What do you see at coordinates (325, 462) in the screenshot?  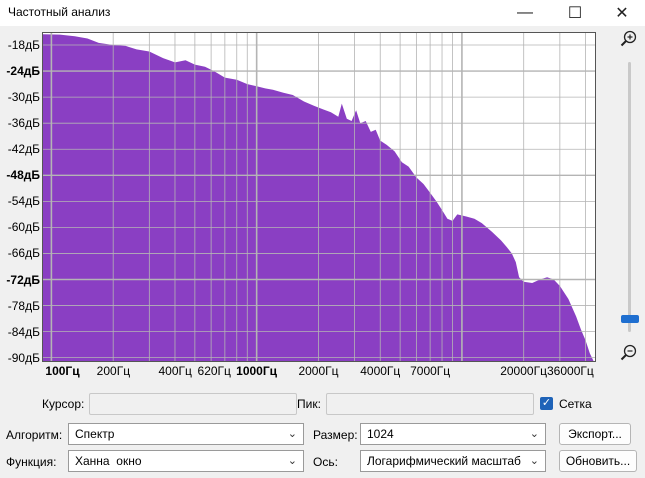 I see `axis-label: Ось:` at bounding box center [325, 462].